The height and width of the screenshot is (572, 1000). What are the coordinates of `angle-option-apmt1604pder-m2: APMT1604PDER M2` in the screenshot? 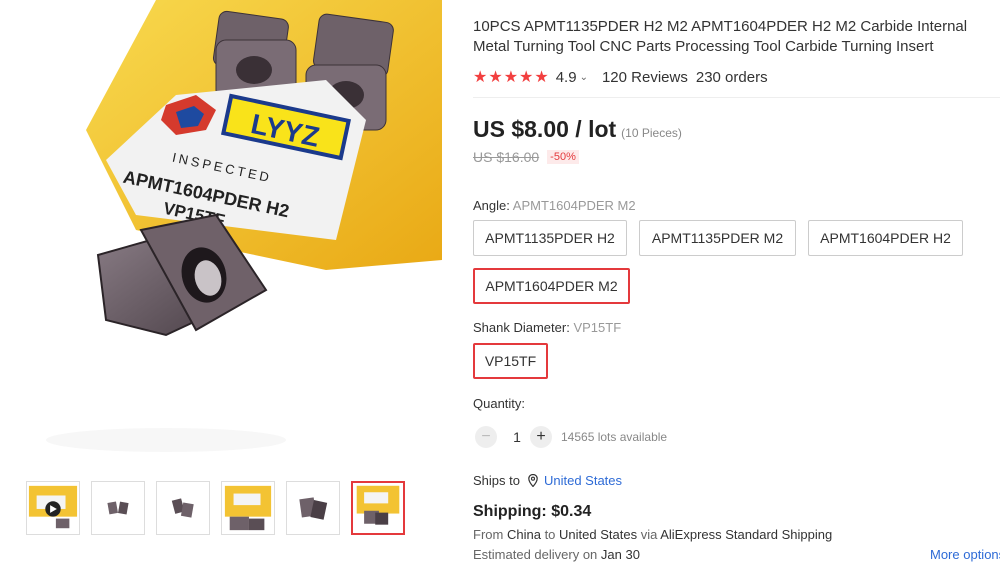 It's located at (551, 286).